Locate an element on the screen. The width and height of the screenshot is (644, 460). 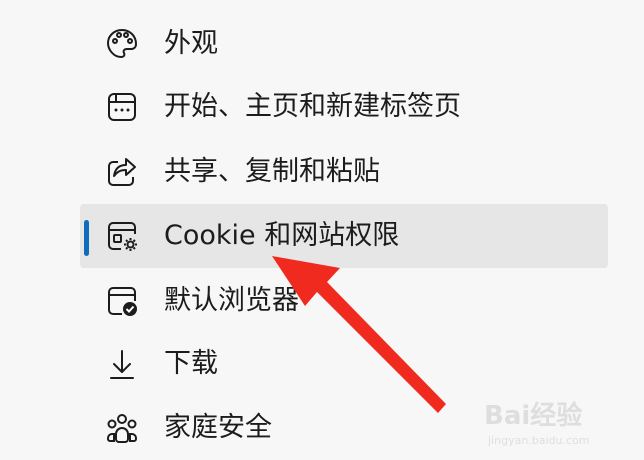
menu-item-label: 开始、主页和新建标签页 is located at coordinates (312, 106).